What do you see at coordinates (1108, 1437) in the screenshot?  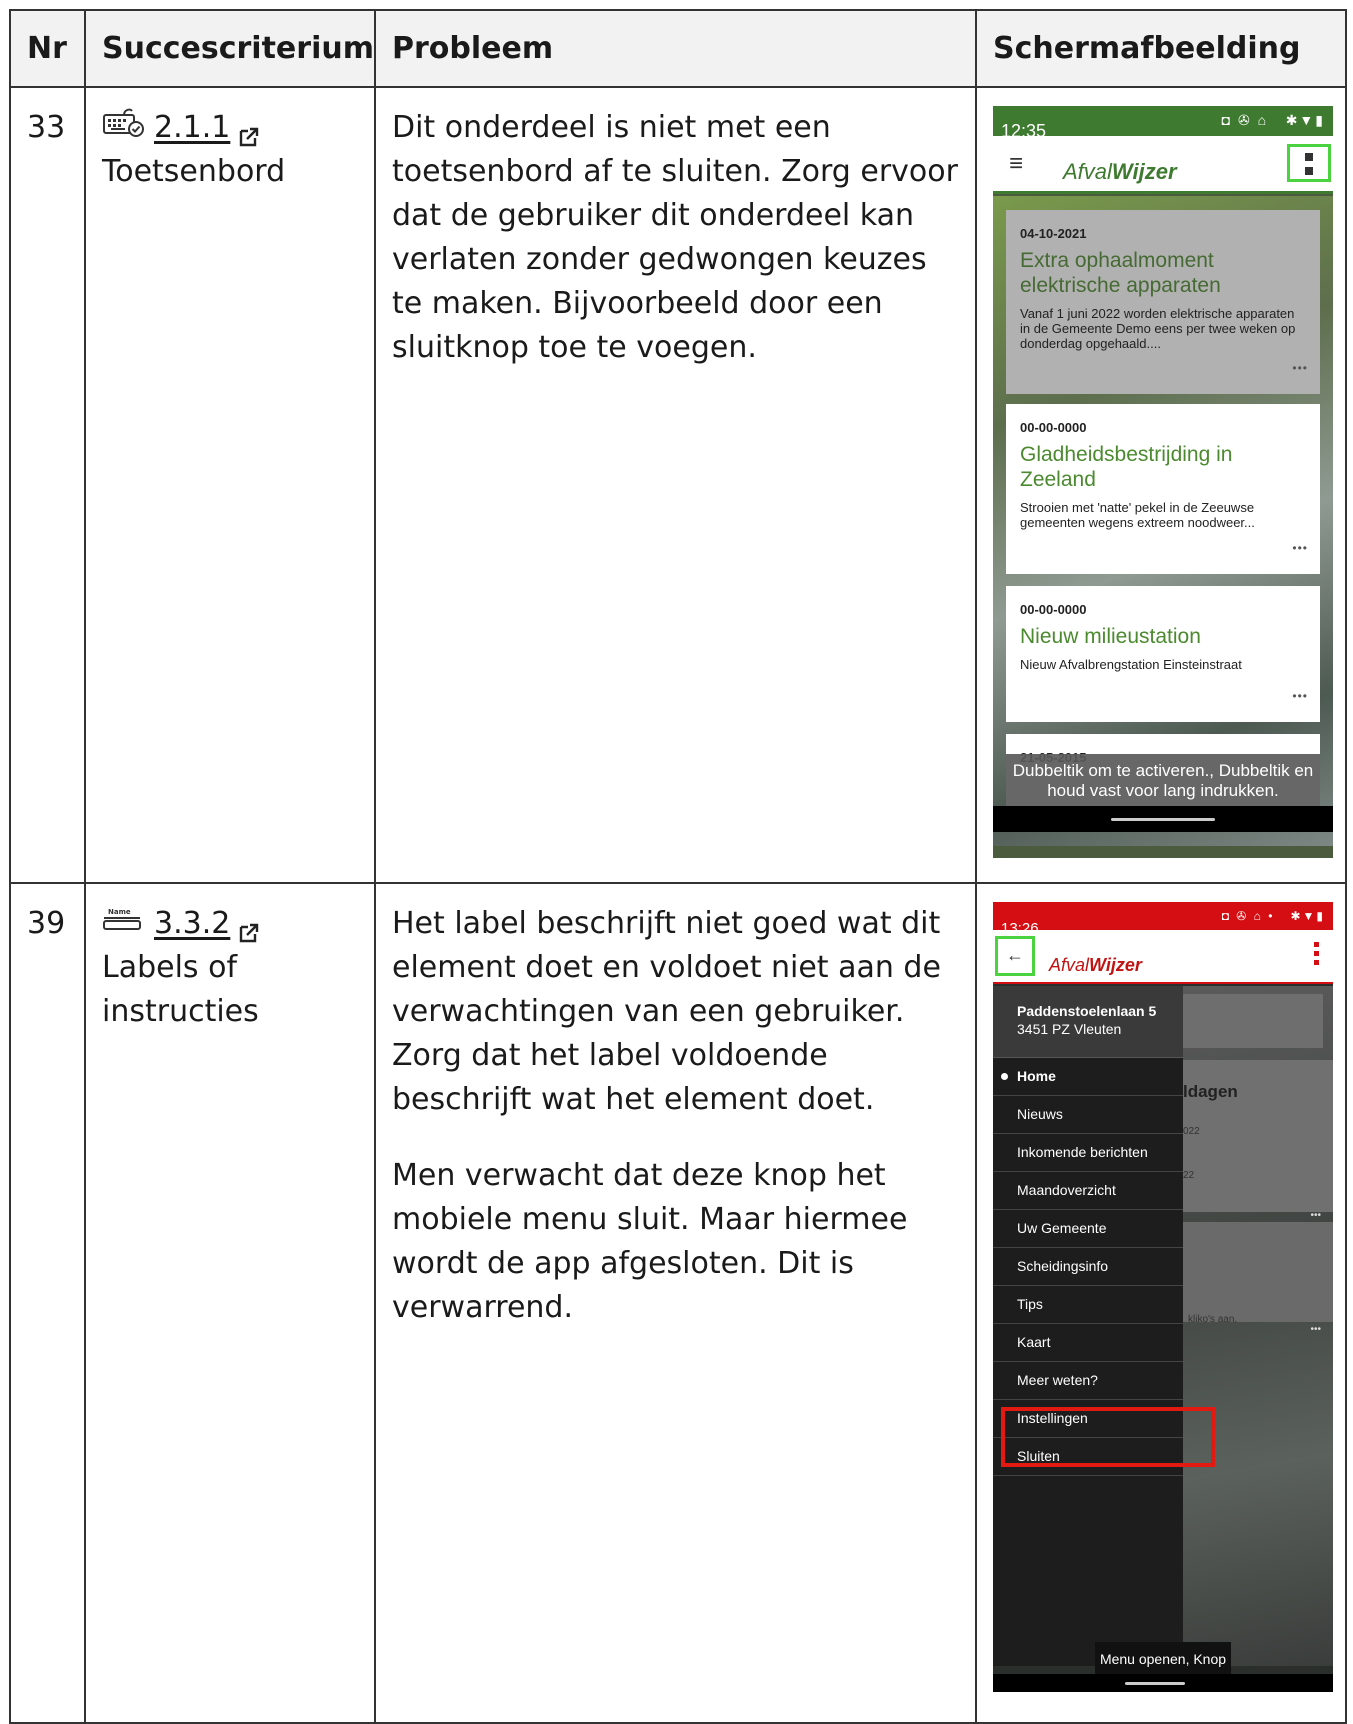 I see `highlight-box` at bounding box center [1108, 1437].